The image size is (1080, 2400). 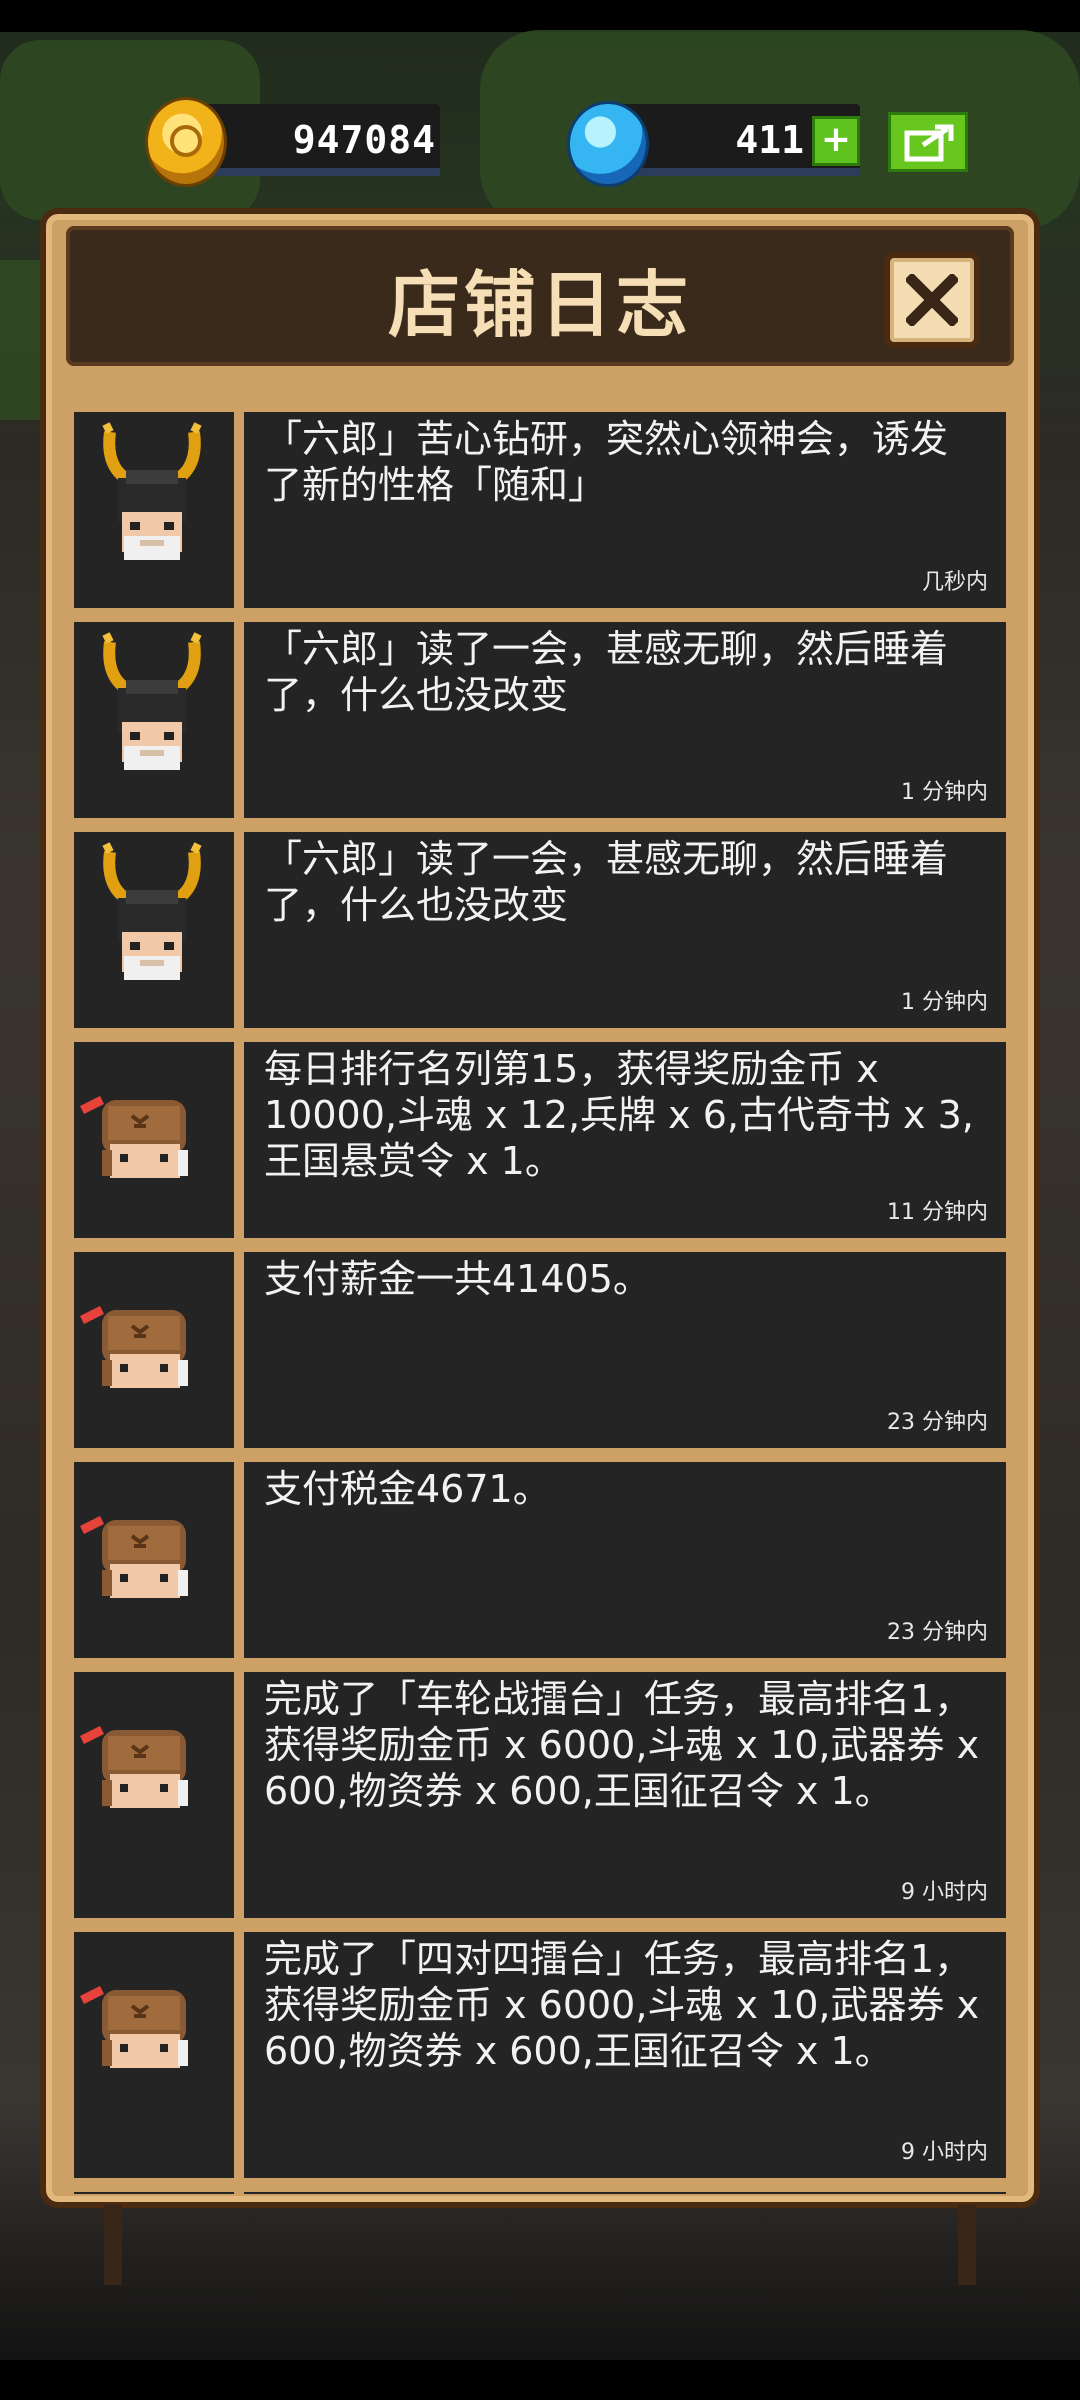 I want to click on log-entry: 23 分钟内 支付薪金一共41405。, so click(x=540, y=1350).